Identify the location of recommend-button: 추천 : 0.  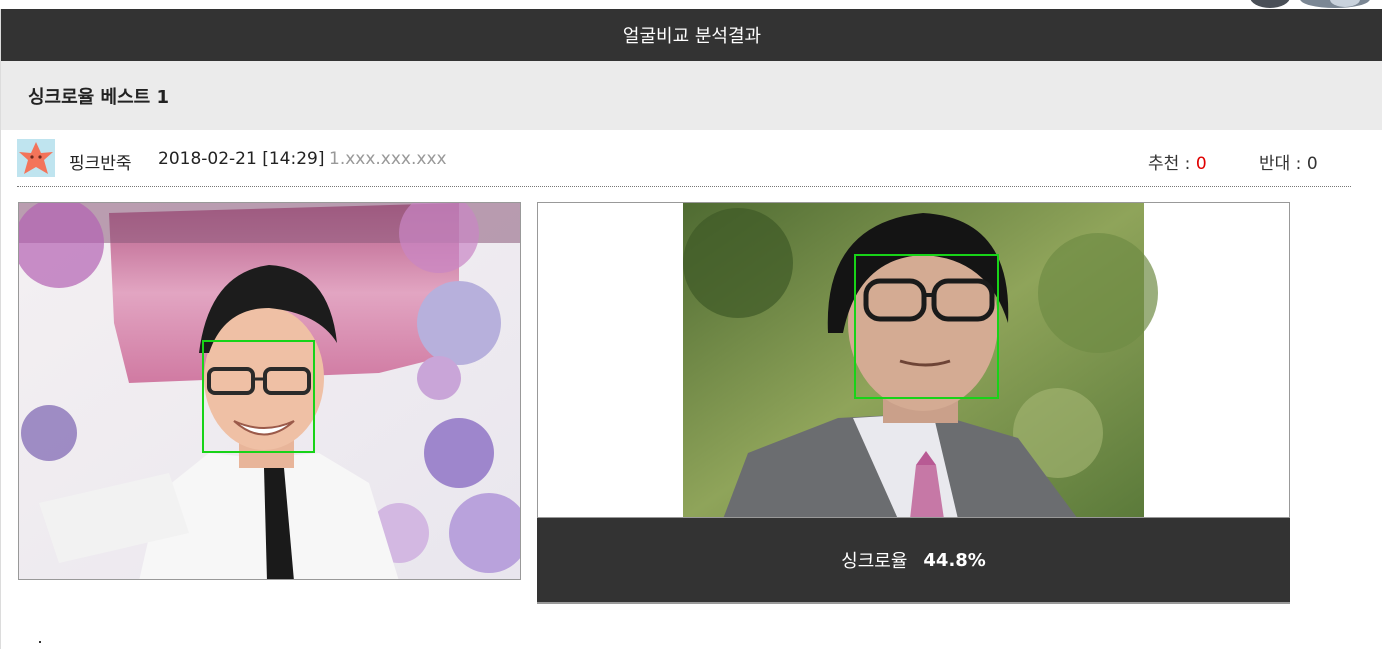
(1177, 161).